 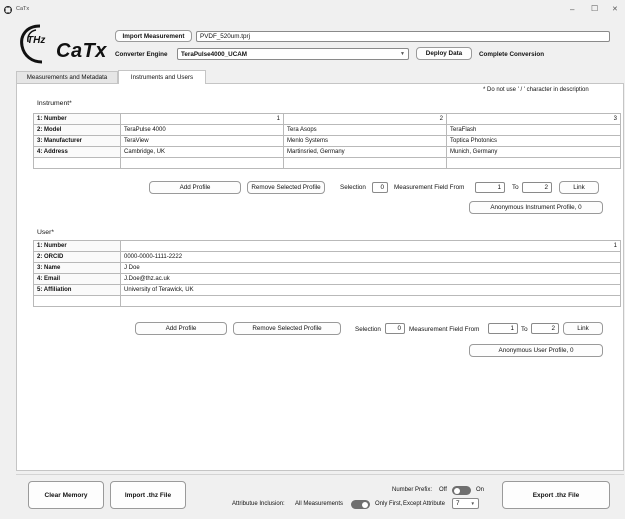 I want to click on table-cell: Toptica Photonics, so click(x=533, y=141).